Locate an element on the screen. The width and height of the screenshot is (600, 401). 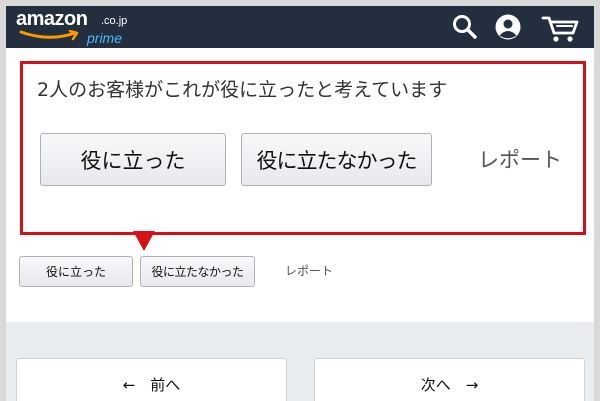
logo-prime: prime is located at coordinates (105, 38).